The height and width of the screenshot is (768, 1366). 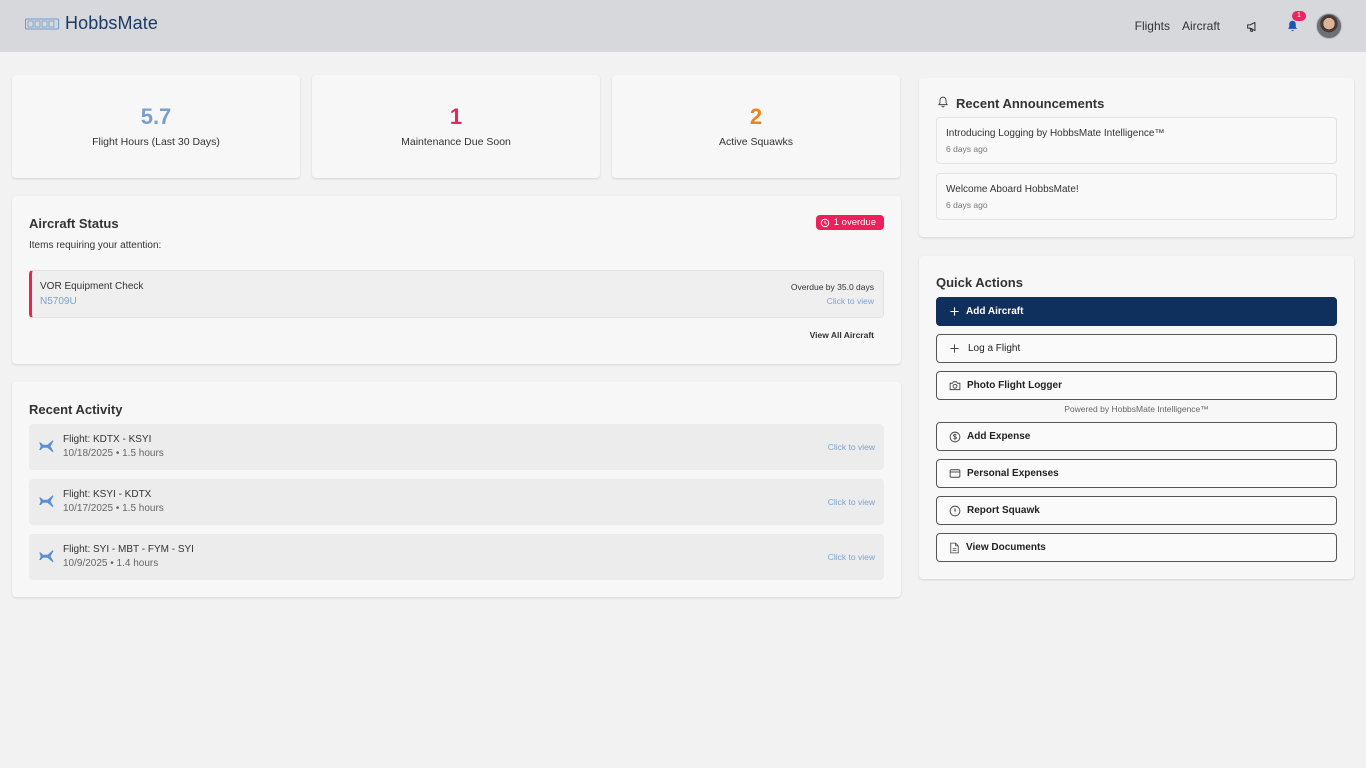 I want to click on button-label: Add Aircraft, so click(x=995, y=311).